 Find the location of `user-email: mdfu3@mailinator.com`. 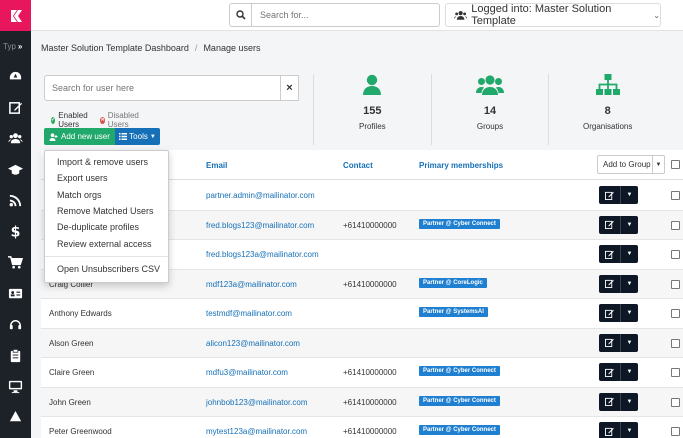

user-email: mdfu3@mailinator.com is located at coordinates (247, 372).